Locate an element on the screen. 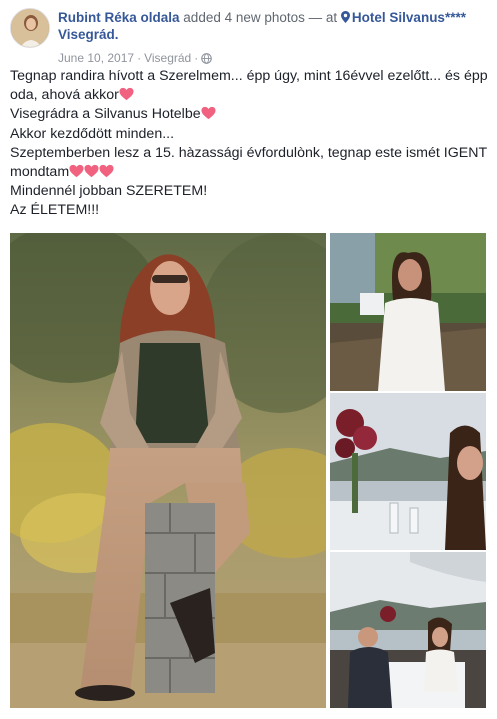 This screenshot has height=719, width=497. author-avatar is located at coordinates (30, 28).